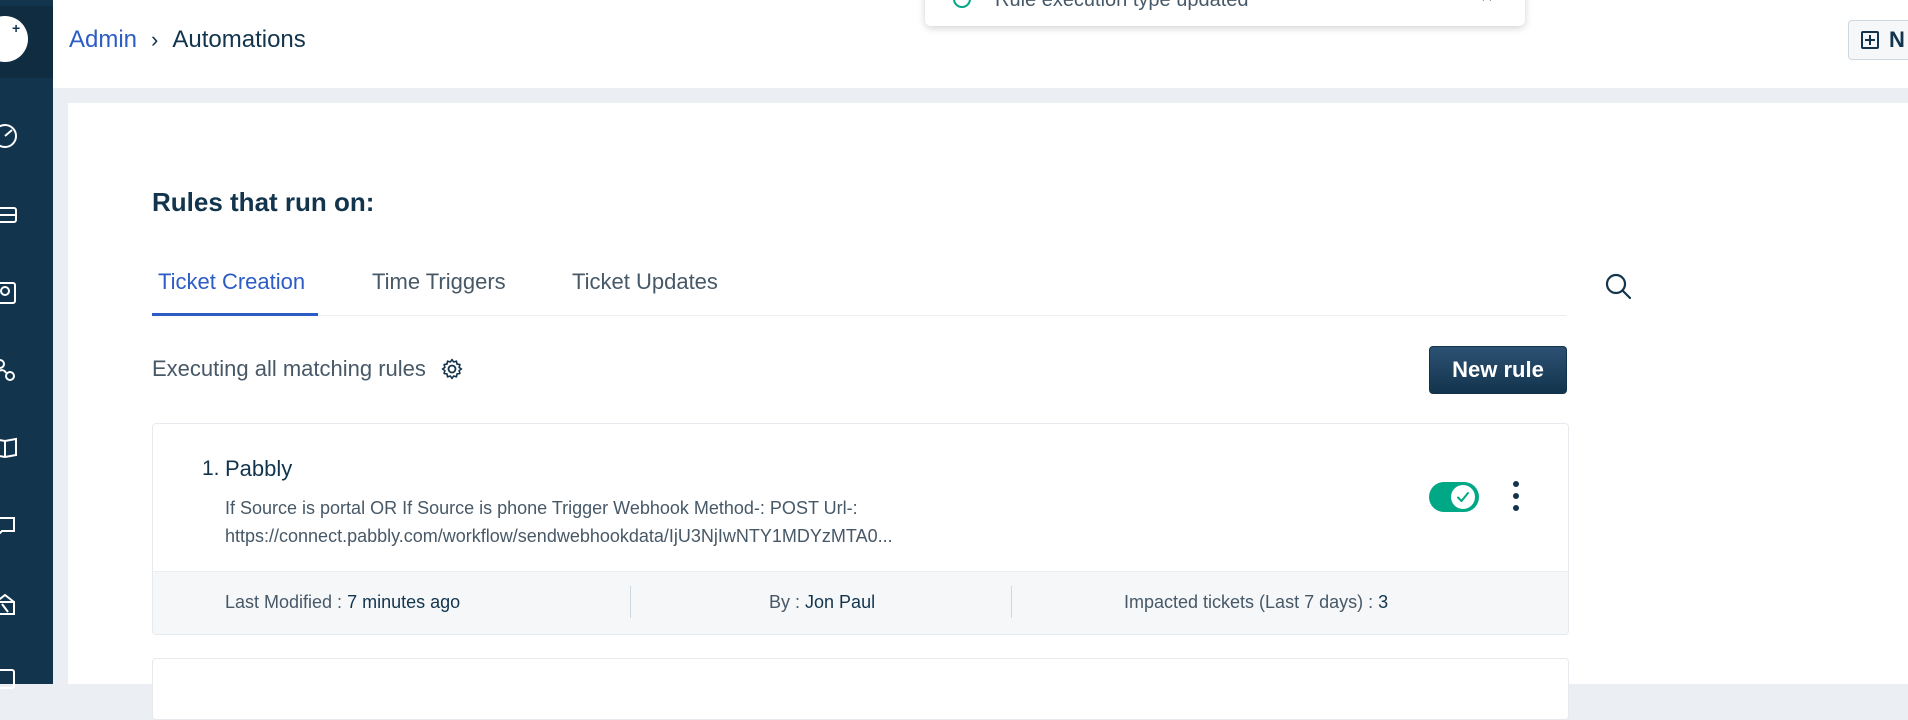 The width and height of the screenshot is (1908, 720). Describe the element at coordinates (10, 136) in the screenshot. I see `dashboard-icon` at that location.